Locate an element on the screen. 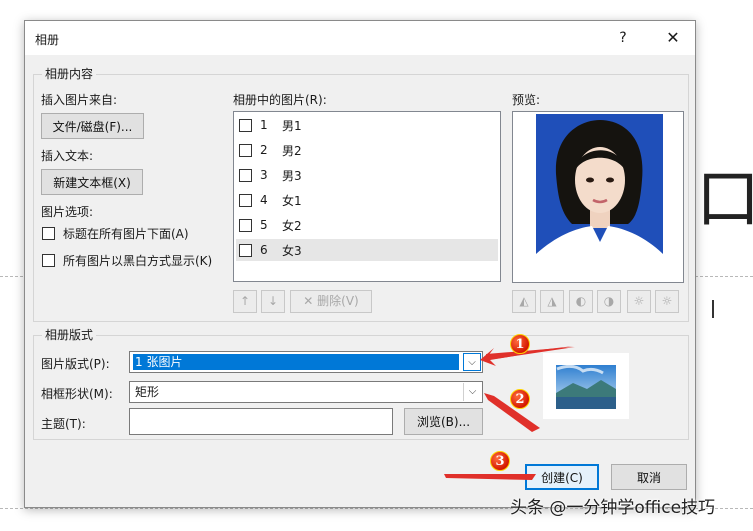 Image resolution: width=753 pixels, height=531 pixels. annotation-badge-2: 2 is located at coordinates (520, 399).